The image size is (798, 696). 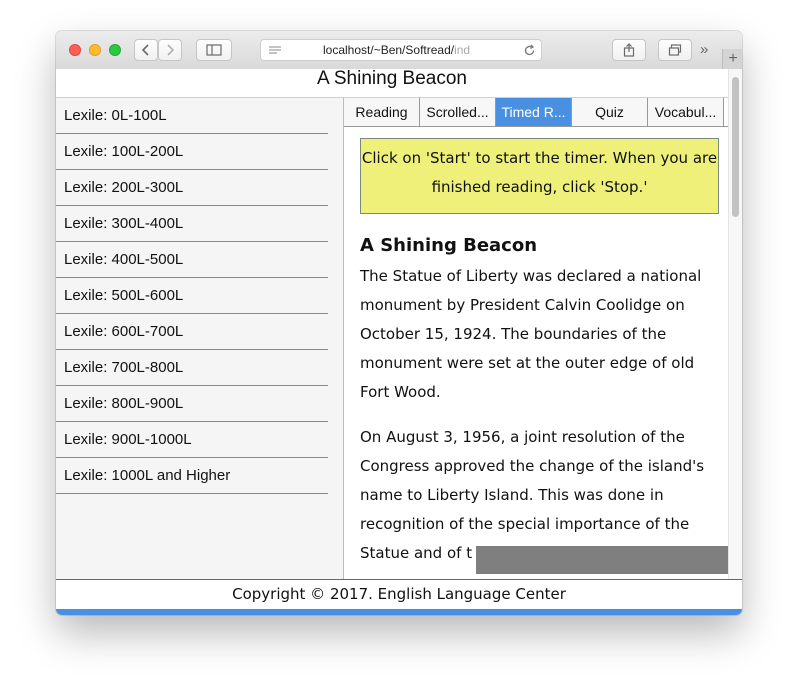 I want to click on page-title: A Shining Beacon, so click(x=392, y=83).